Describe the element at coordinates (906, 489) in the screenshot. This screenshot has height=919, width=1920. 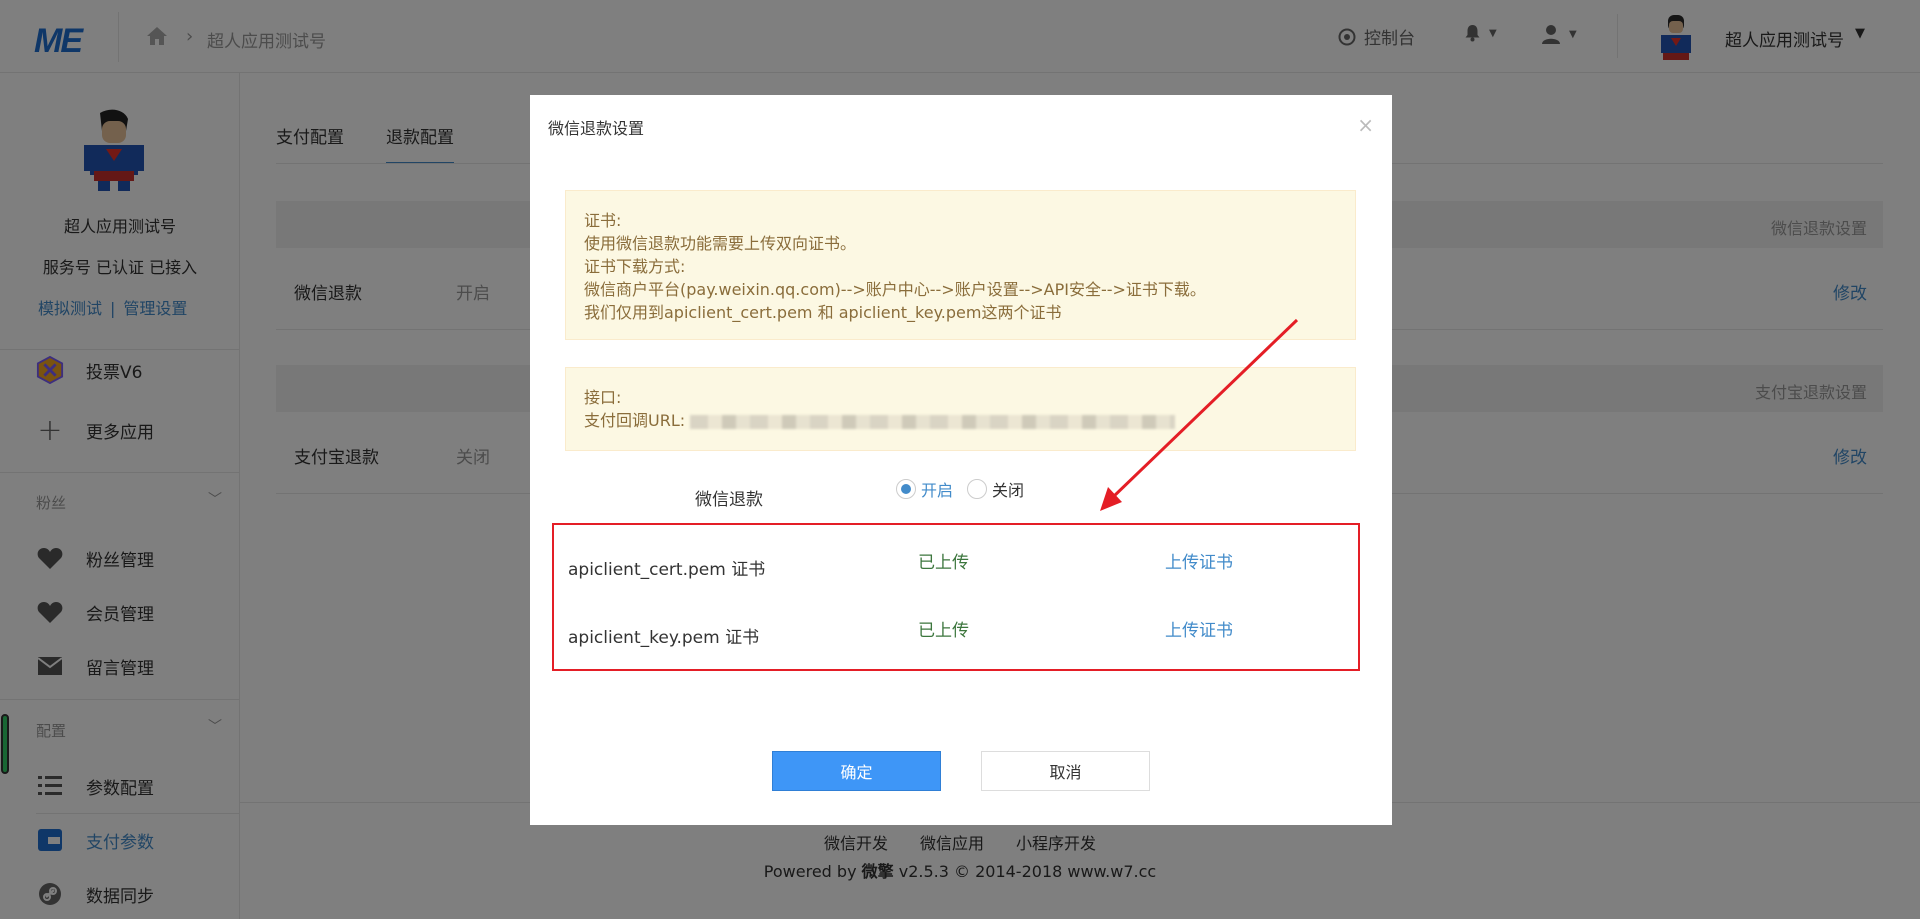
I see `radio-on` at that location.